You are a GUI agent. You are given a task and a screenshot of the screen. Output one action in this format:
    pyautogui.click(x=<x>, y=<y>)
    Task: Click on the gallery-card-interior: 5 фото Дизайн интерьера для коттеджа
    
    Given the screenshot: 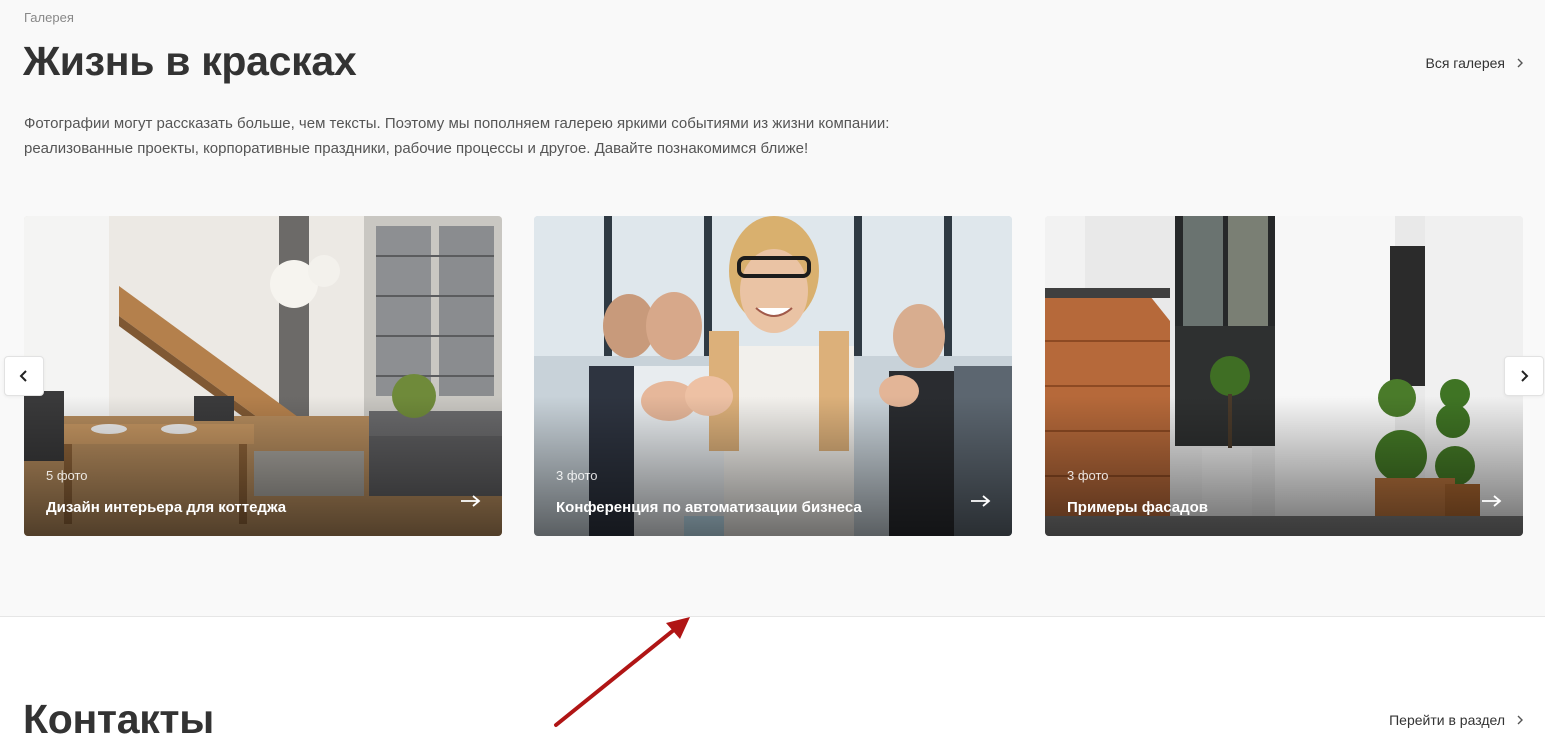 What is the action you would take?
    pyautogui.click(x=263, y=376)
    